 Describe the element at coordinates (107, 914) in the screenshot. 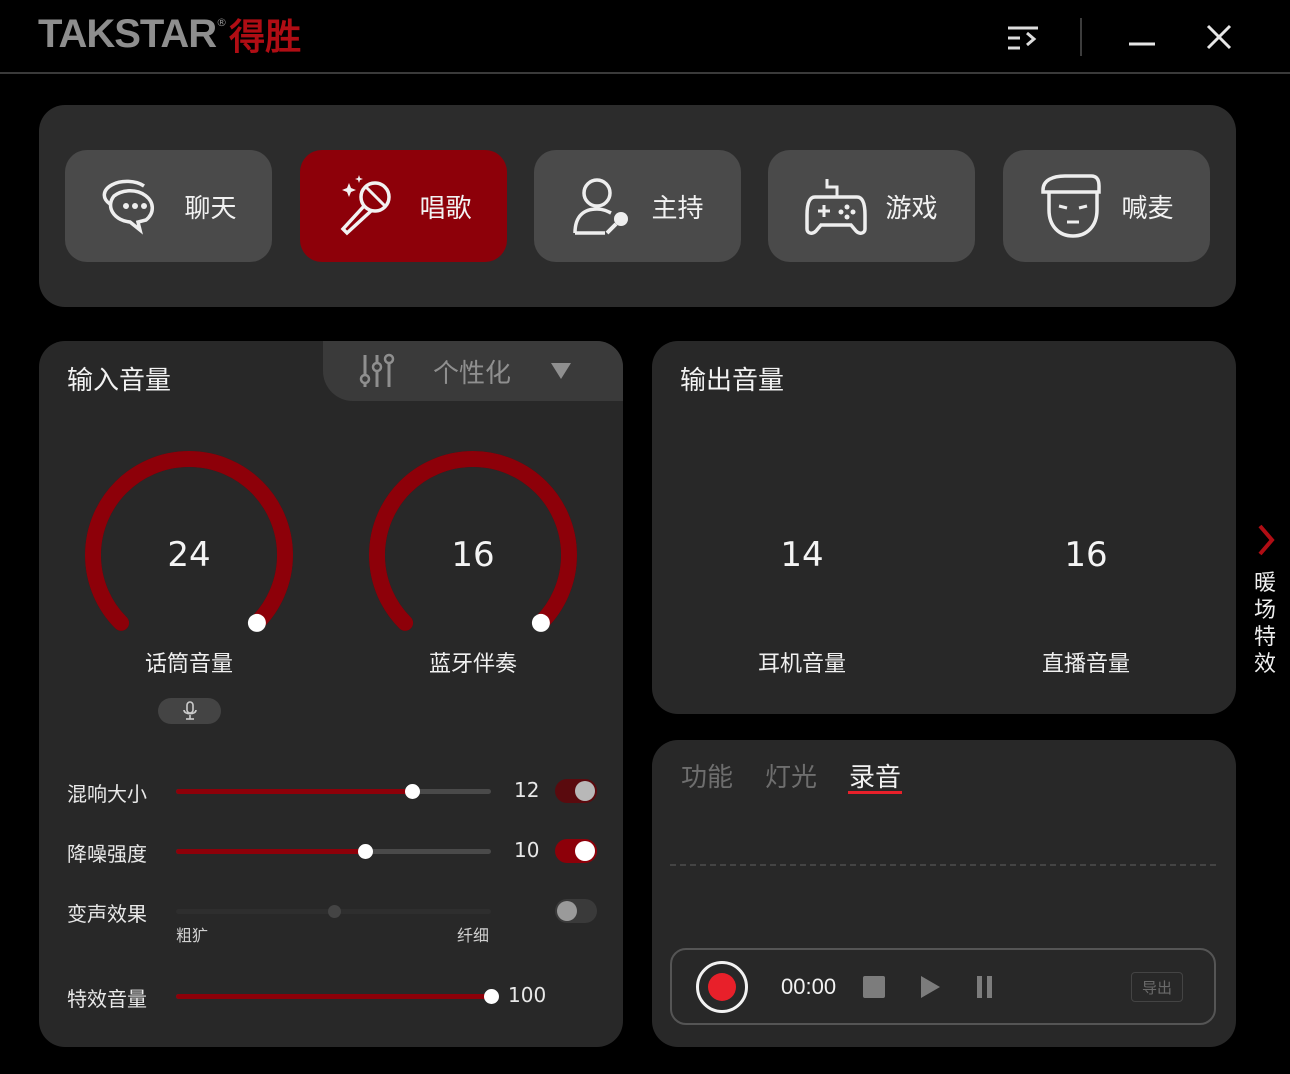

I see `voice-change-label: 变声效果` at that location.